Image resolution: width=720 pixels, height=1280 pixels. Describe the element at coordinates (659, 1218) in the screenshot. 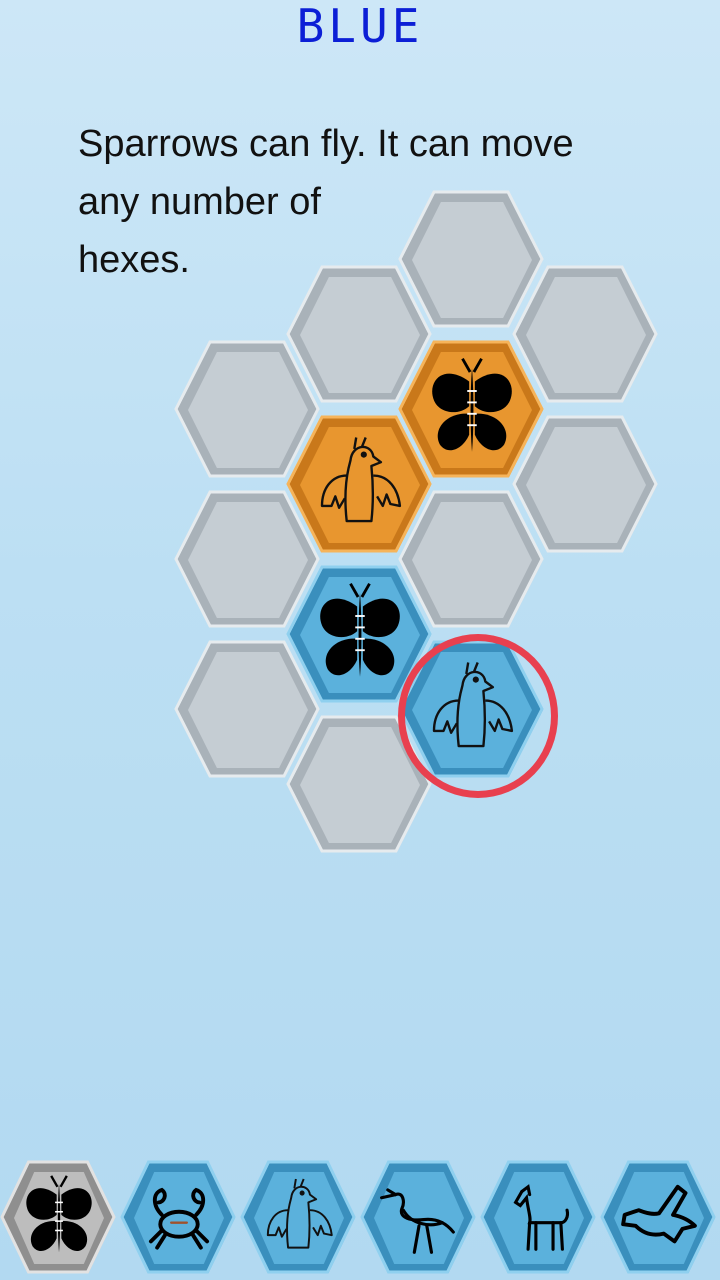

I see `tray-dove` at that location.